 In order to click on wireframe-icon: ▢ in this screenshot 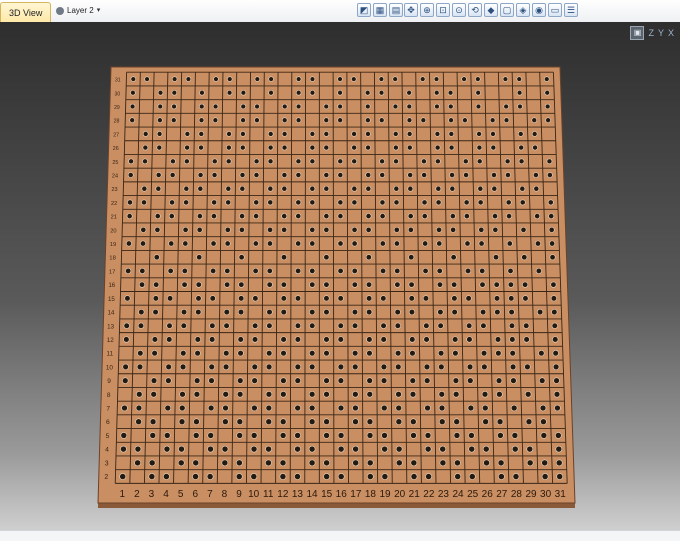, I will do `click(507, 10)`.